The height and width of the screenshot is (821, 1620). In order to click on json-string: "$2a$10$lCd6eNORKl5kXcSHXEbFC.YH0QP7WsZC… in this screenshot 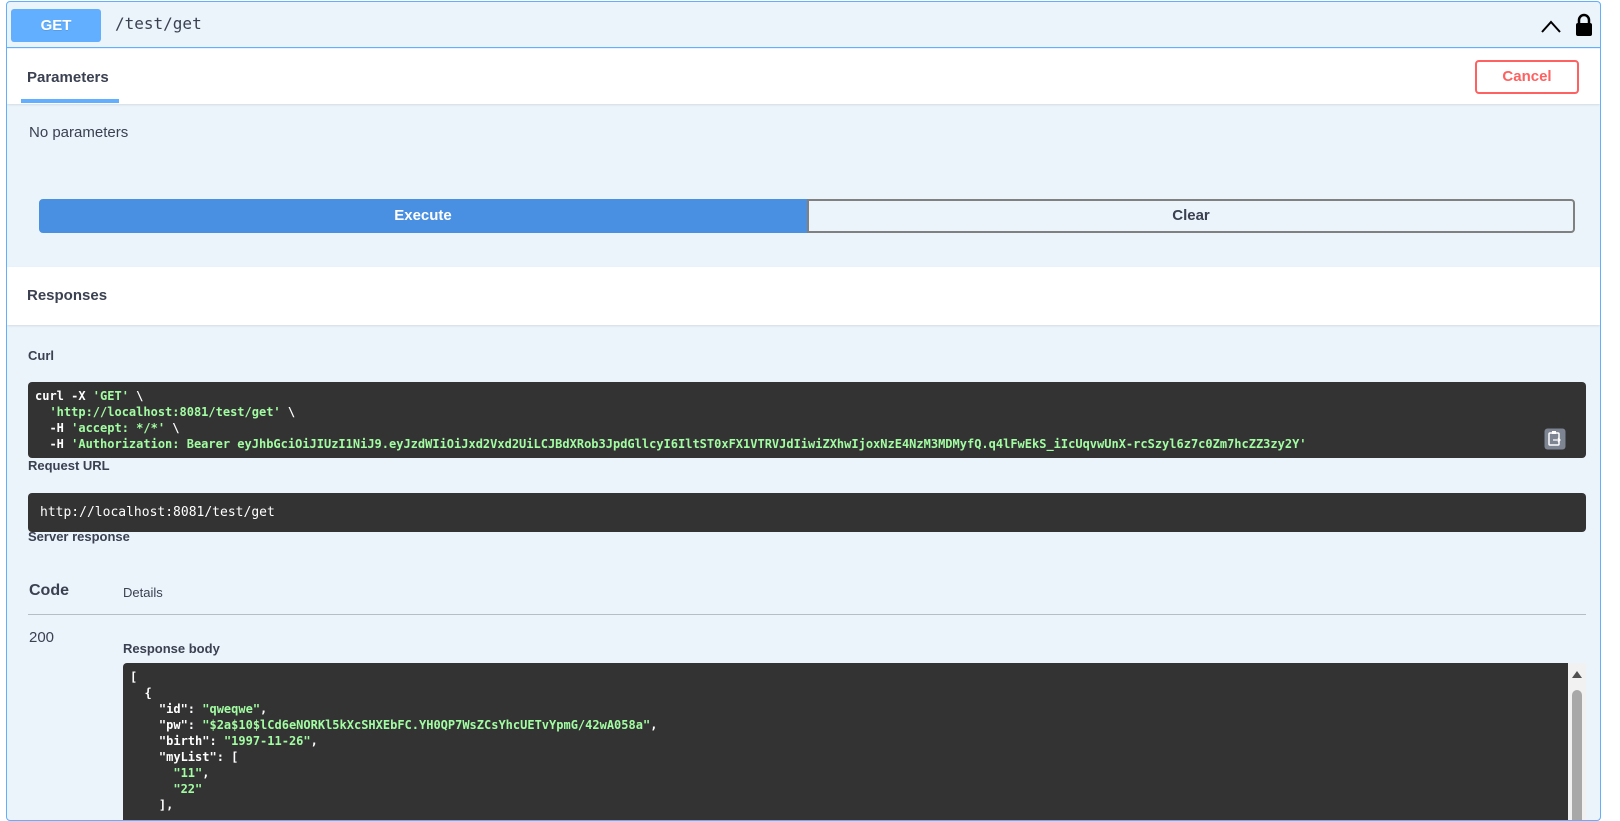, I will do `click(426, 725)`.